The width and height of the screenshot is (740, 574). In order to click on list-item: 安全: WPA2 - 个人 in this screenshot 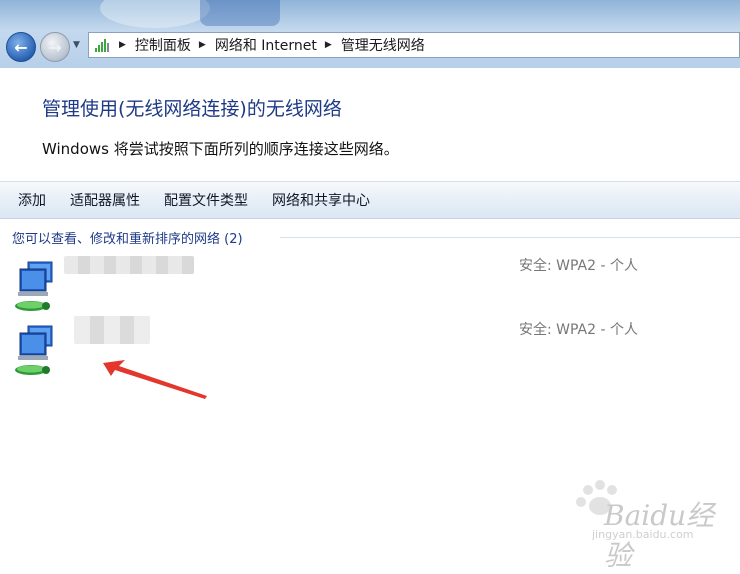, I will do `click(370, 282)`.